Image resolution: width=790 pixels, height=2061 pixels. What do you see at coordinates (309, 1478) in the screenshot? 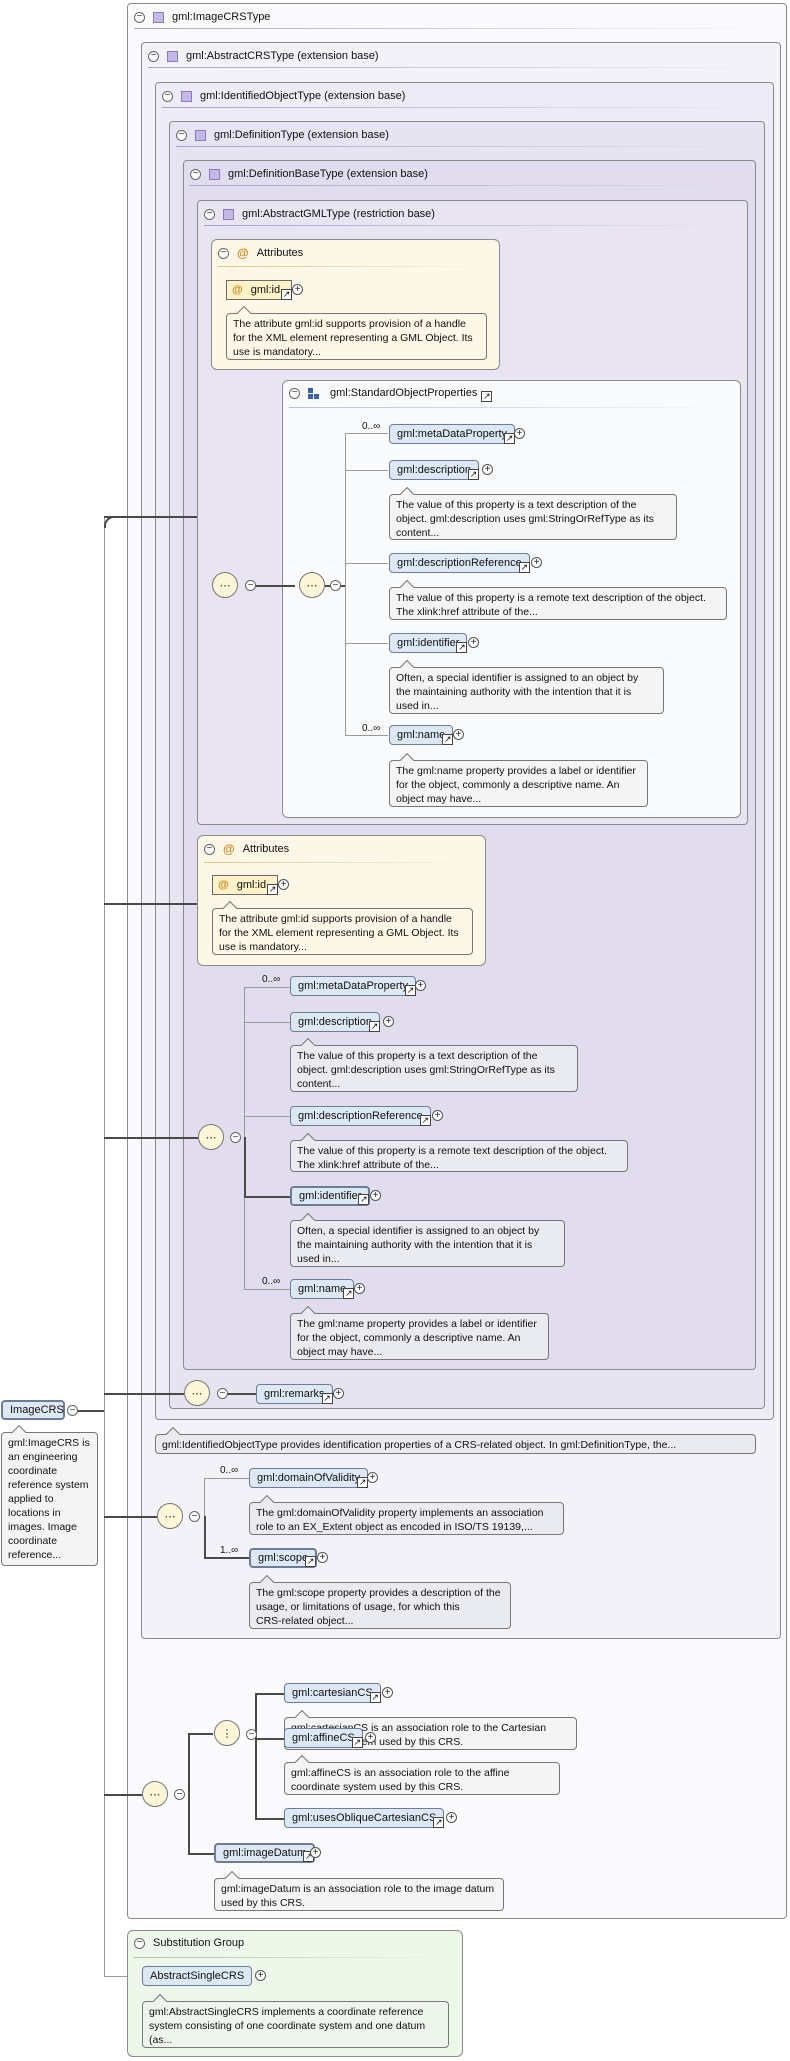
I see `element-domain-of-validity: gml:domainOfValidity ↗` at bounding box center [309, 1478].